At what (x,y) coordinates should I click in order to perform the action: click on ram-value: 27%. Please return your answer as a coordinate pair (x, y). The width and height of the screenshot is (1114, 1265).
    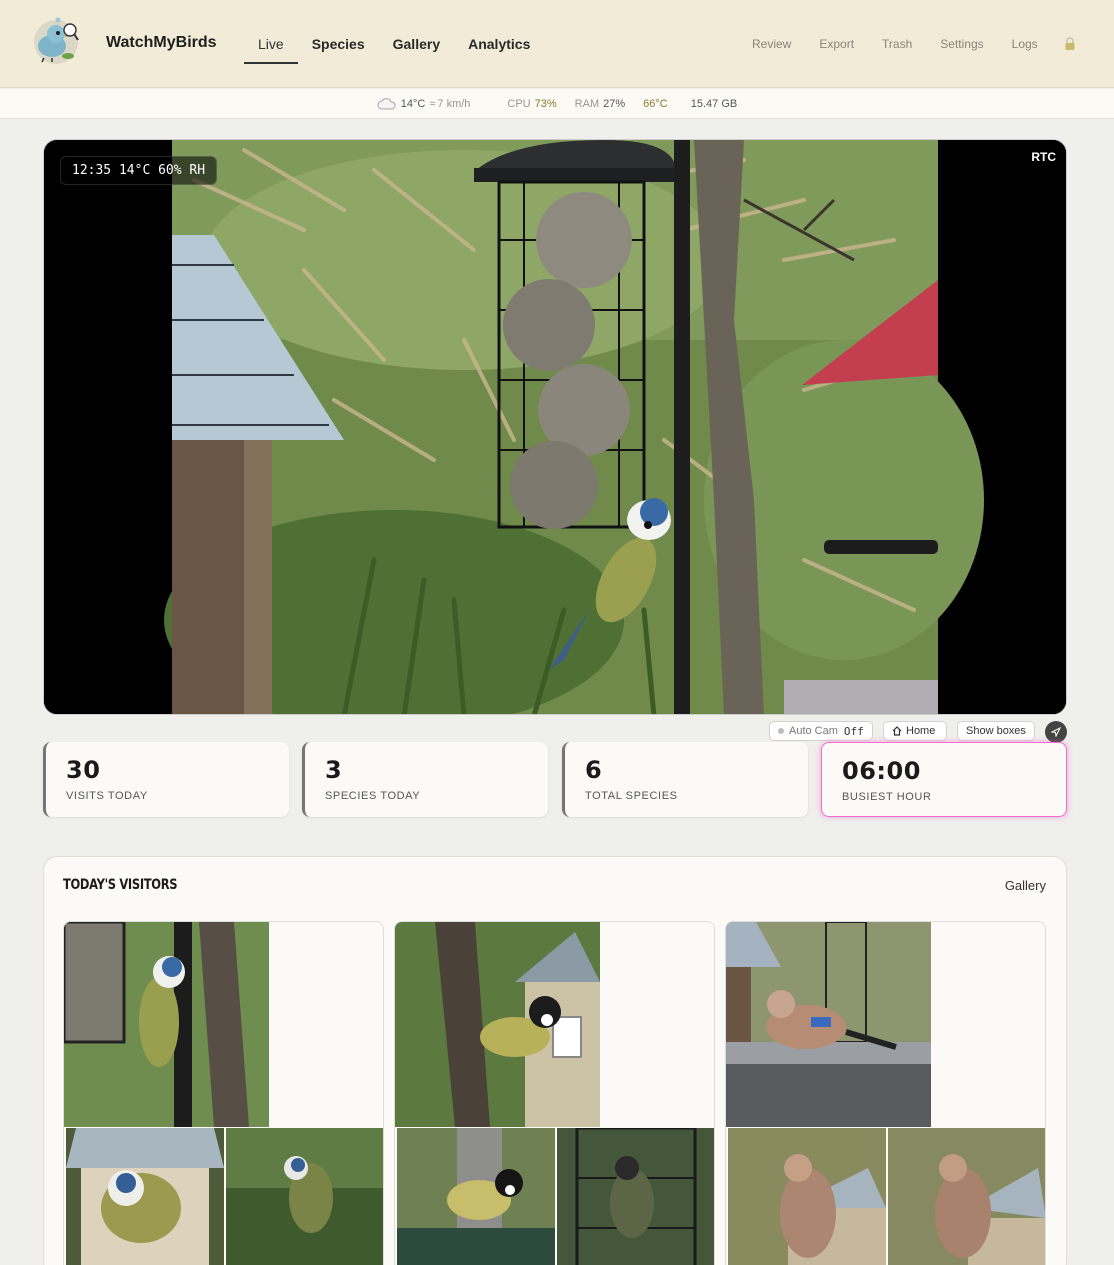
    Looking at the image, I should click on (614, 103).